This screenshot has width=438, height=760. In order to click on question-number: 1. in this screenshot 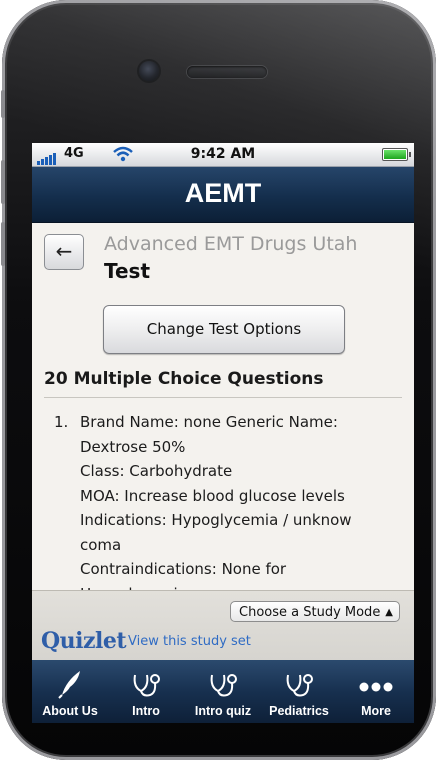, I will do `click(61, 422)`.